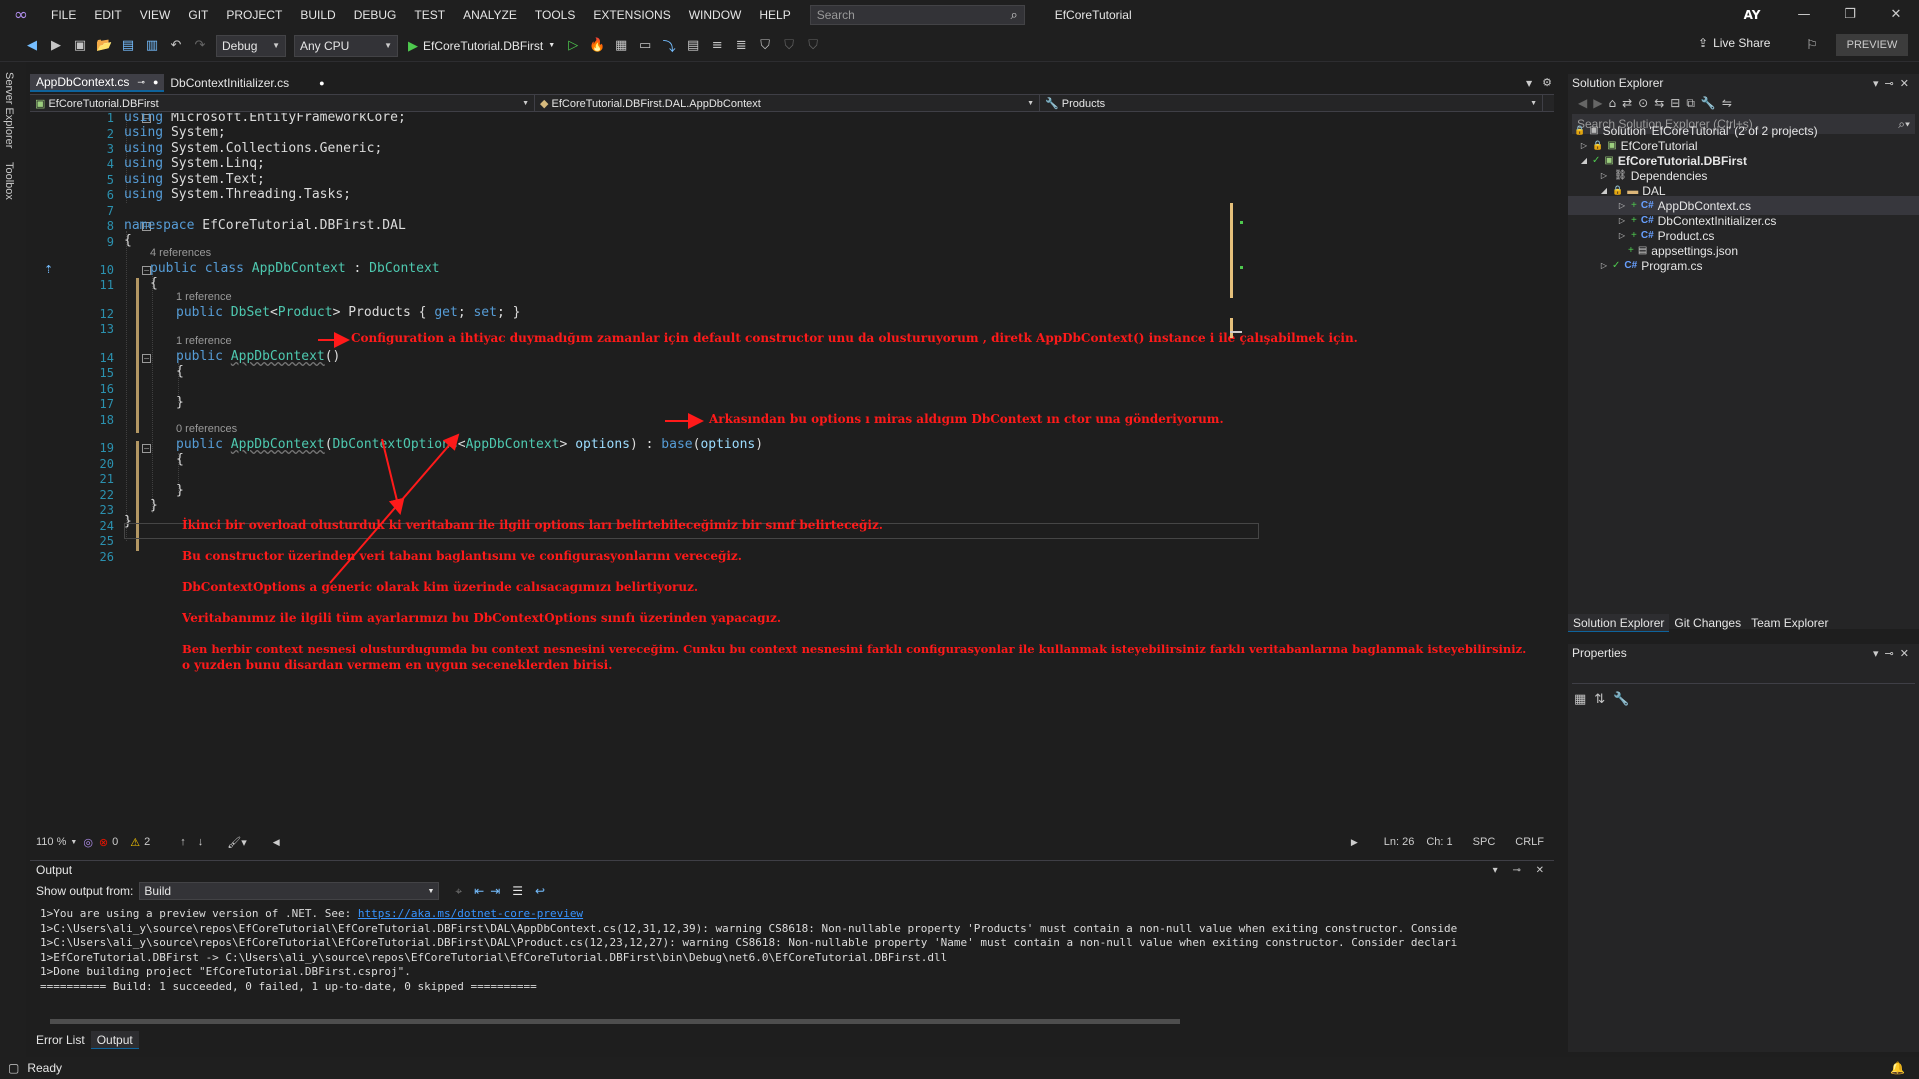  What do you see at coordinates (645, 45) in the screenshot?
I see `layout-icon: ▭` at bounding box center [645, 45].